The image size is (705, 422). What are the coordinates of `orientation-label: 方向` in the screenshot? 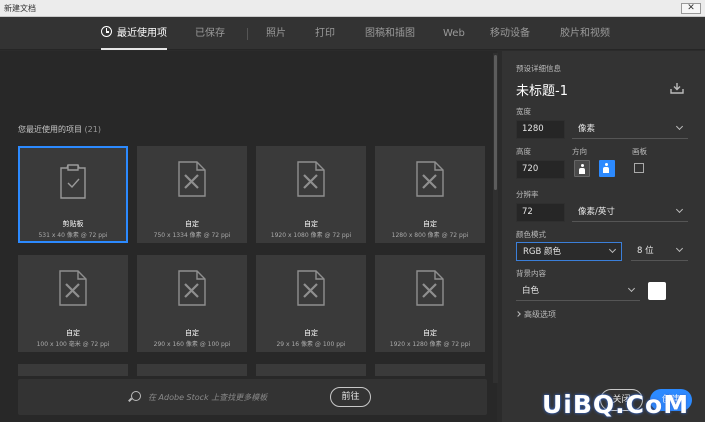 It's located at (579, 151).